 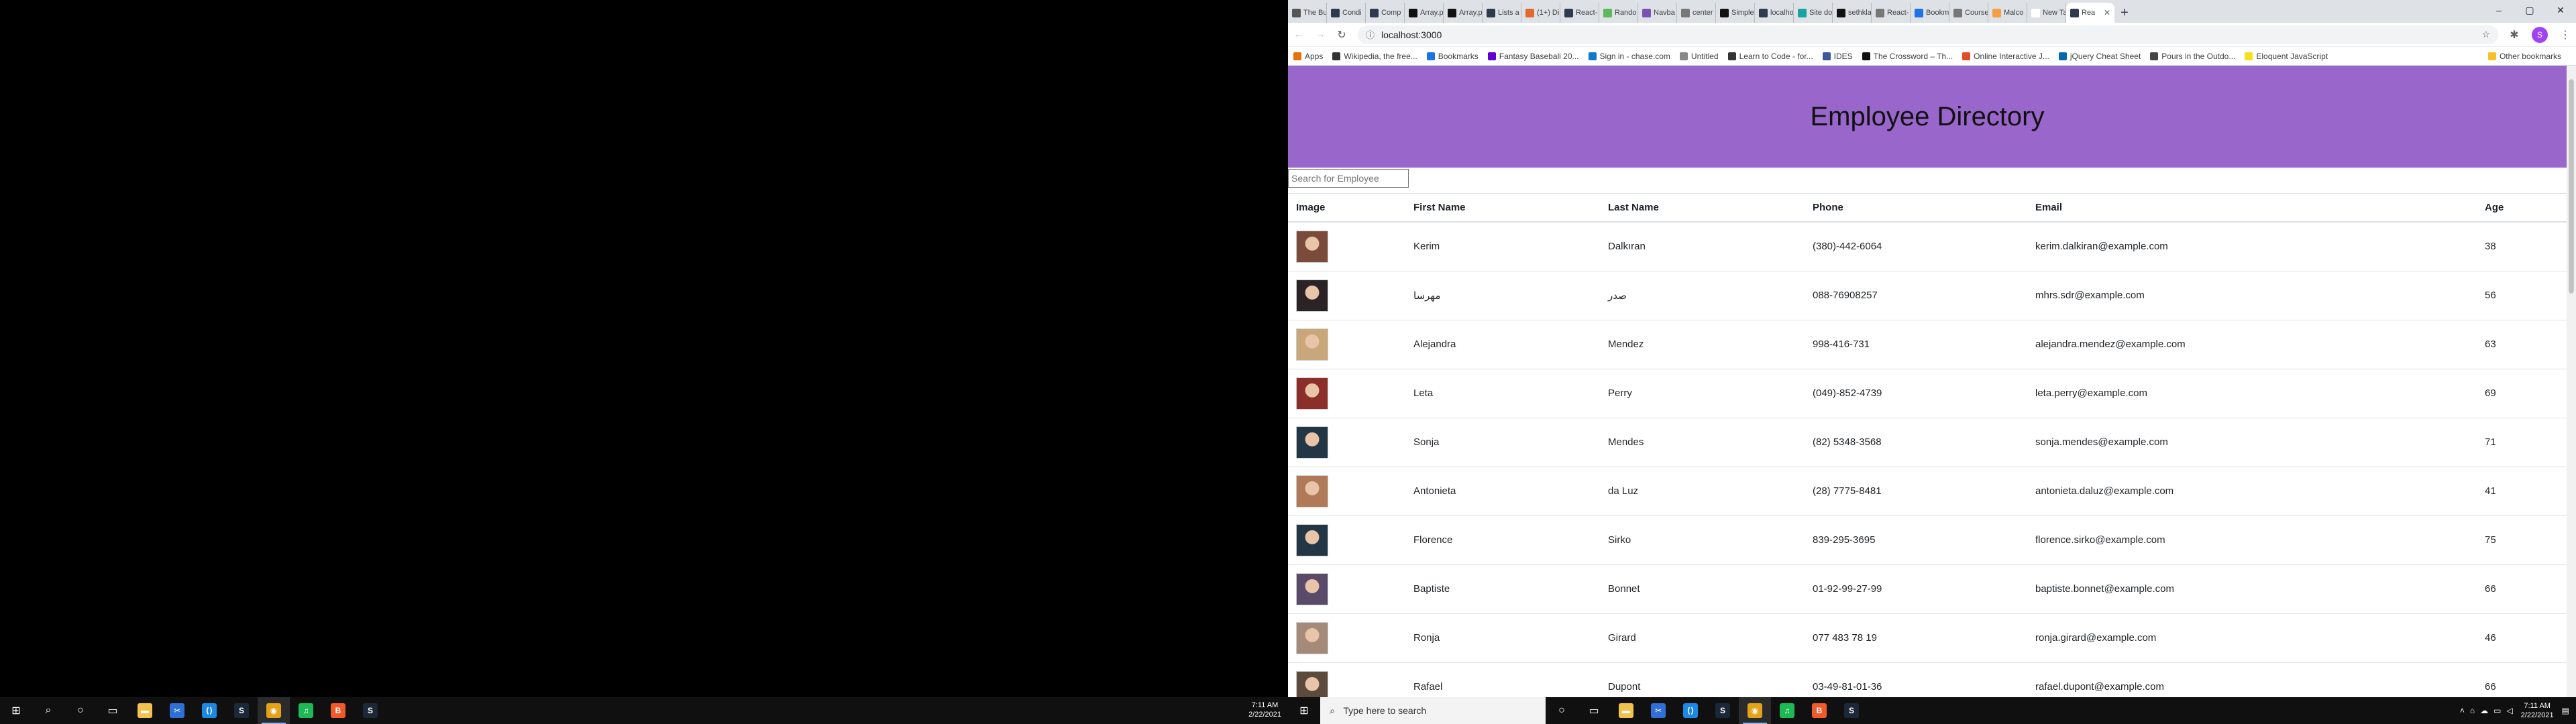 I want to click on bookmark-item: Untitled, so click(x=1699, y=56).